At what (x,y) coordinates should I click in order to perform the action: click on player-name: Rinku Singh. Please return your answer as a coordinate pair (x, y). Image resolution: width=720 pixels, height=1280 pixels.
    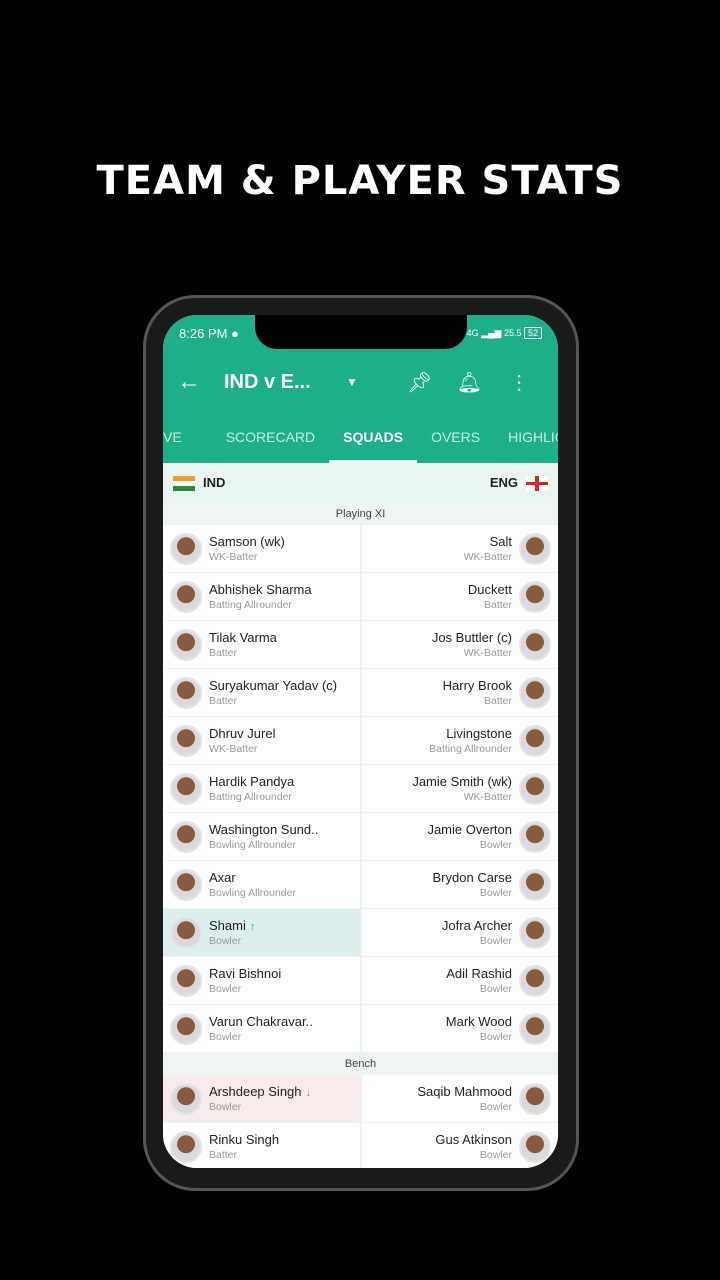
    Looking at the image, I should click on (244, 1139).